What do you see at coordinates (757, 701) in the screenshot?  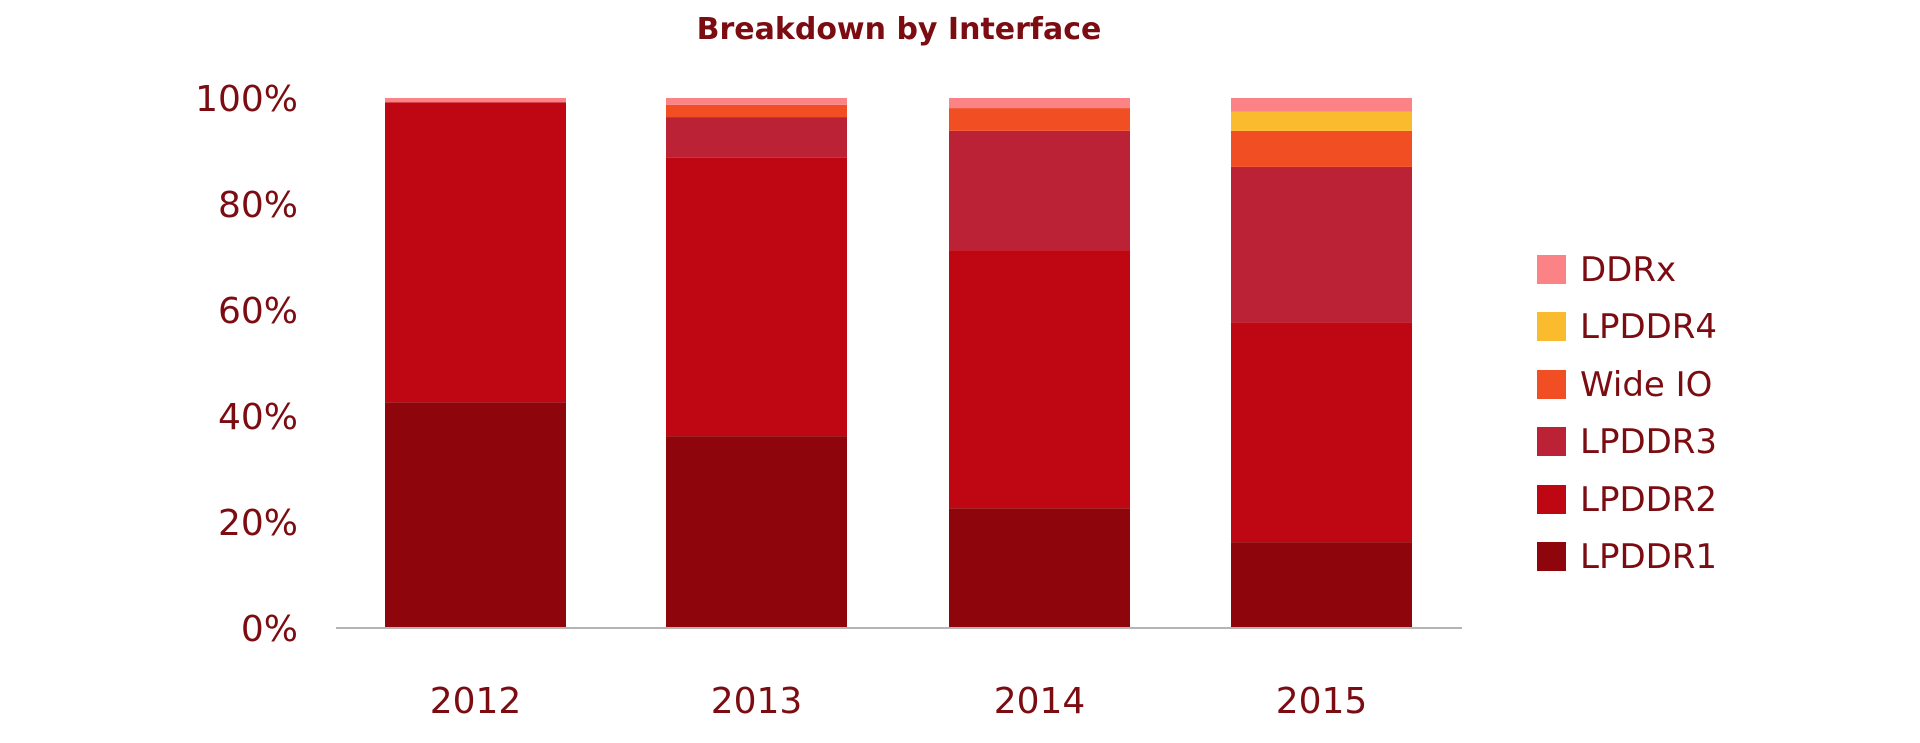 I see `x-tick-label: 2013` at bounding box center [757, 701].